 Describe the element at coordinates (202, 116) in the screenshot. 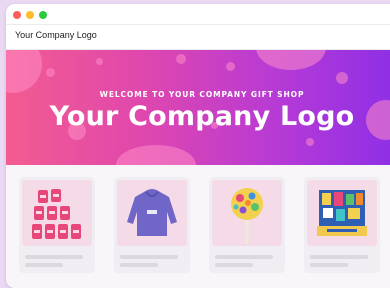

I see `hero-title: Your Company Logo` at that location.